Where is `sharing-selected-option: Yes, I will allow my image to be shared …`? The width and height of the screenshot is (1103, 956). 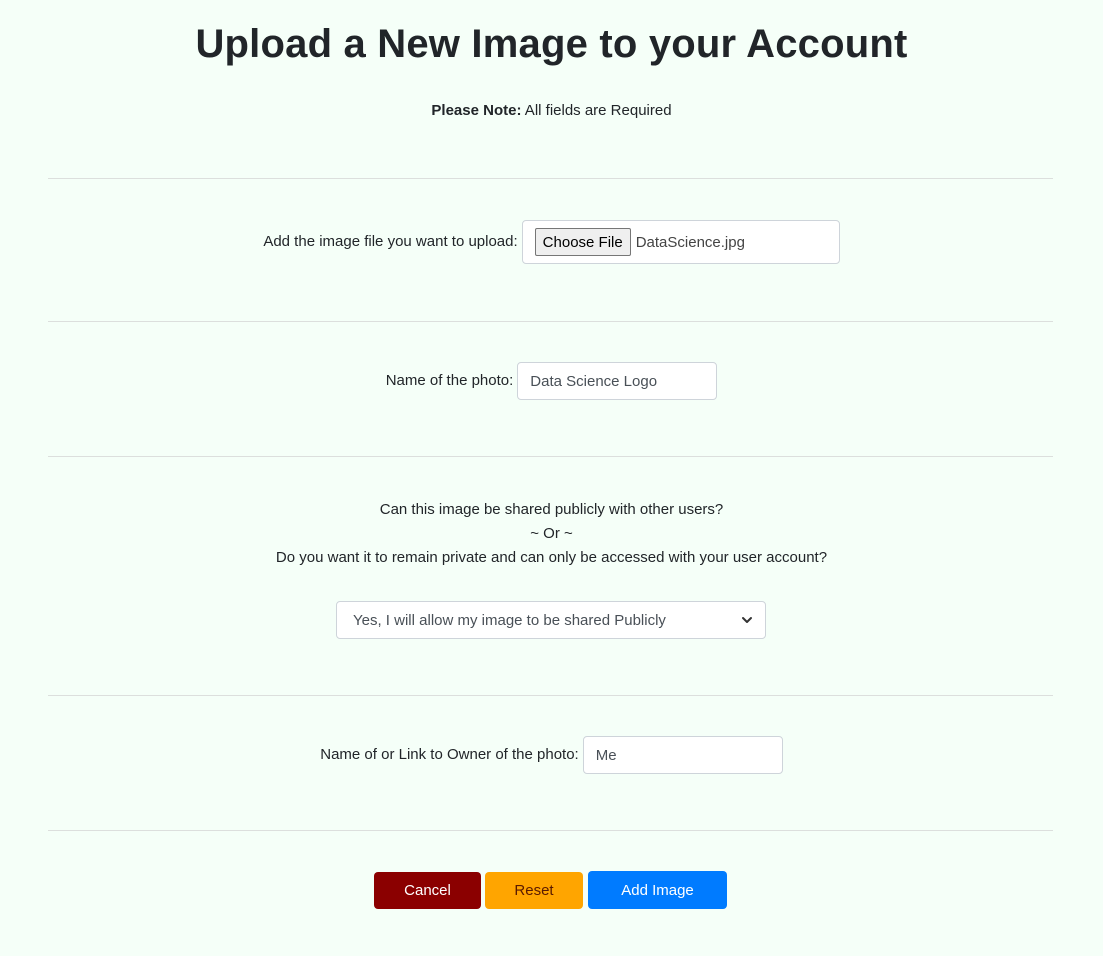
sharing-selected-option: Yes, I will allow my image to be shared … is located at coordinates (509, 620).